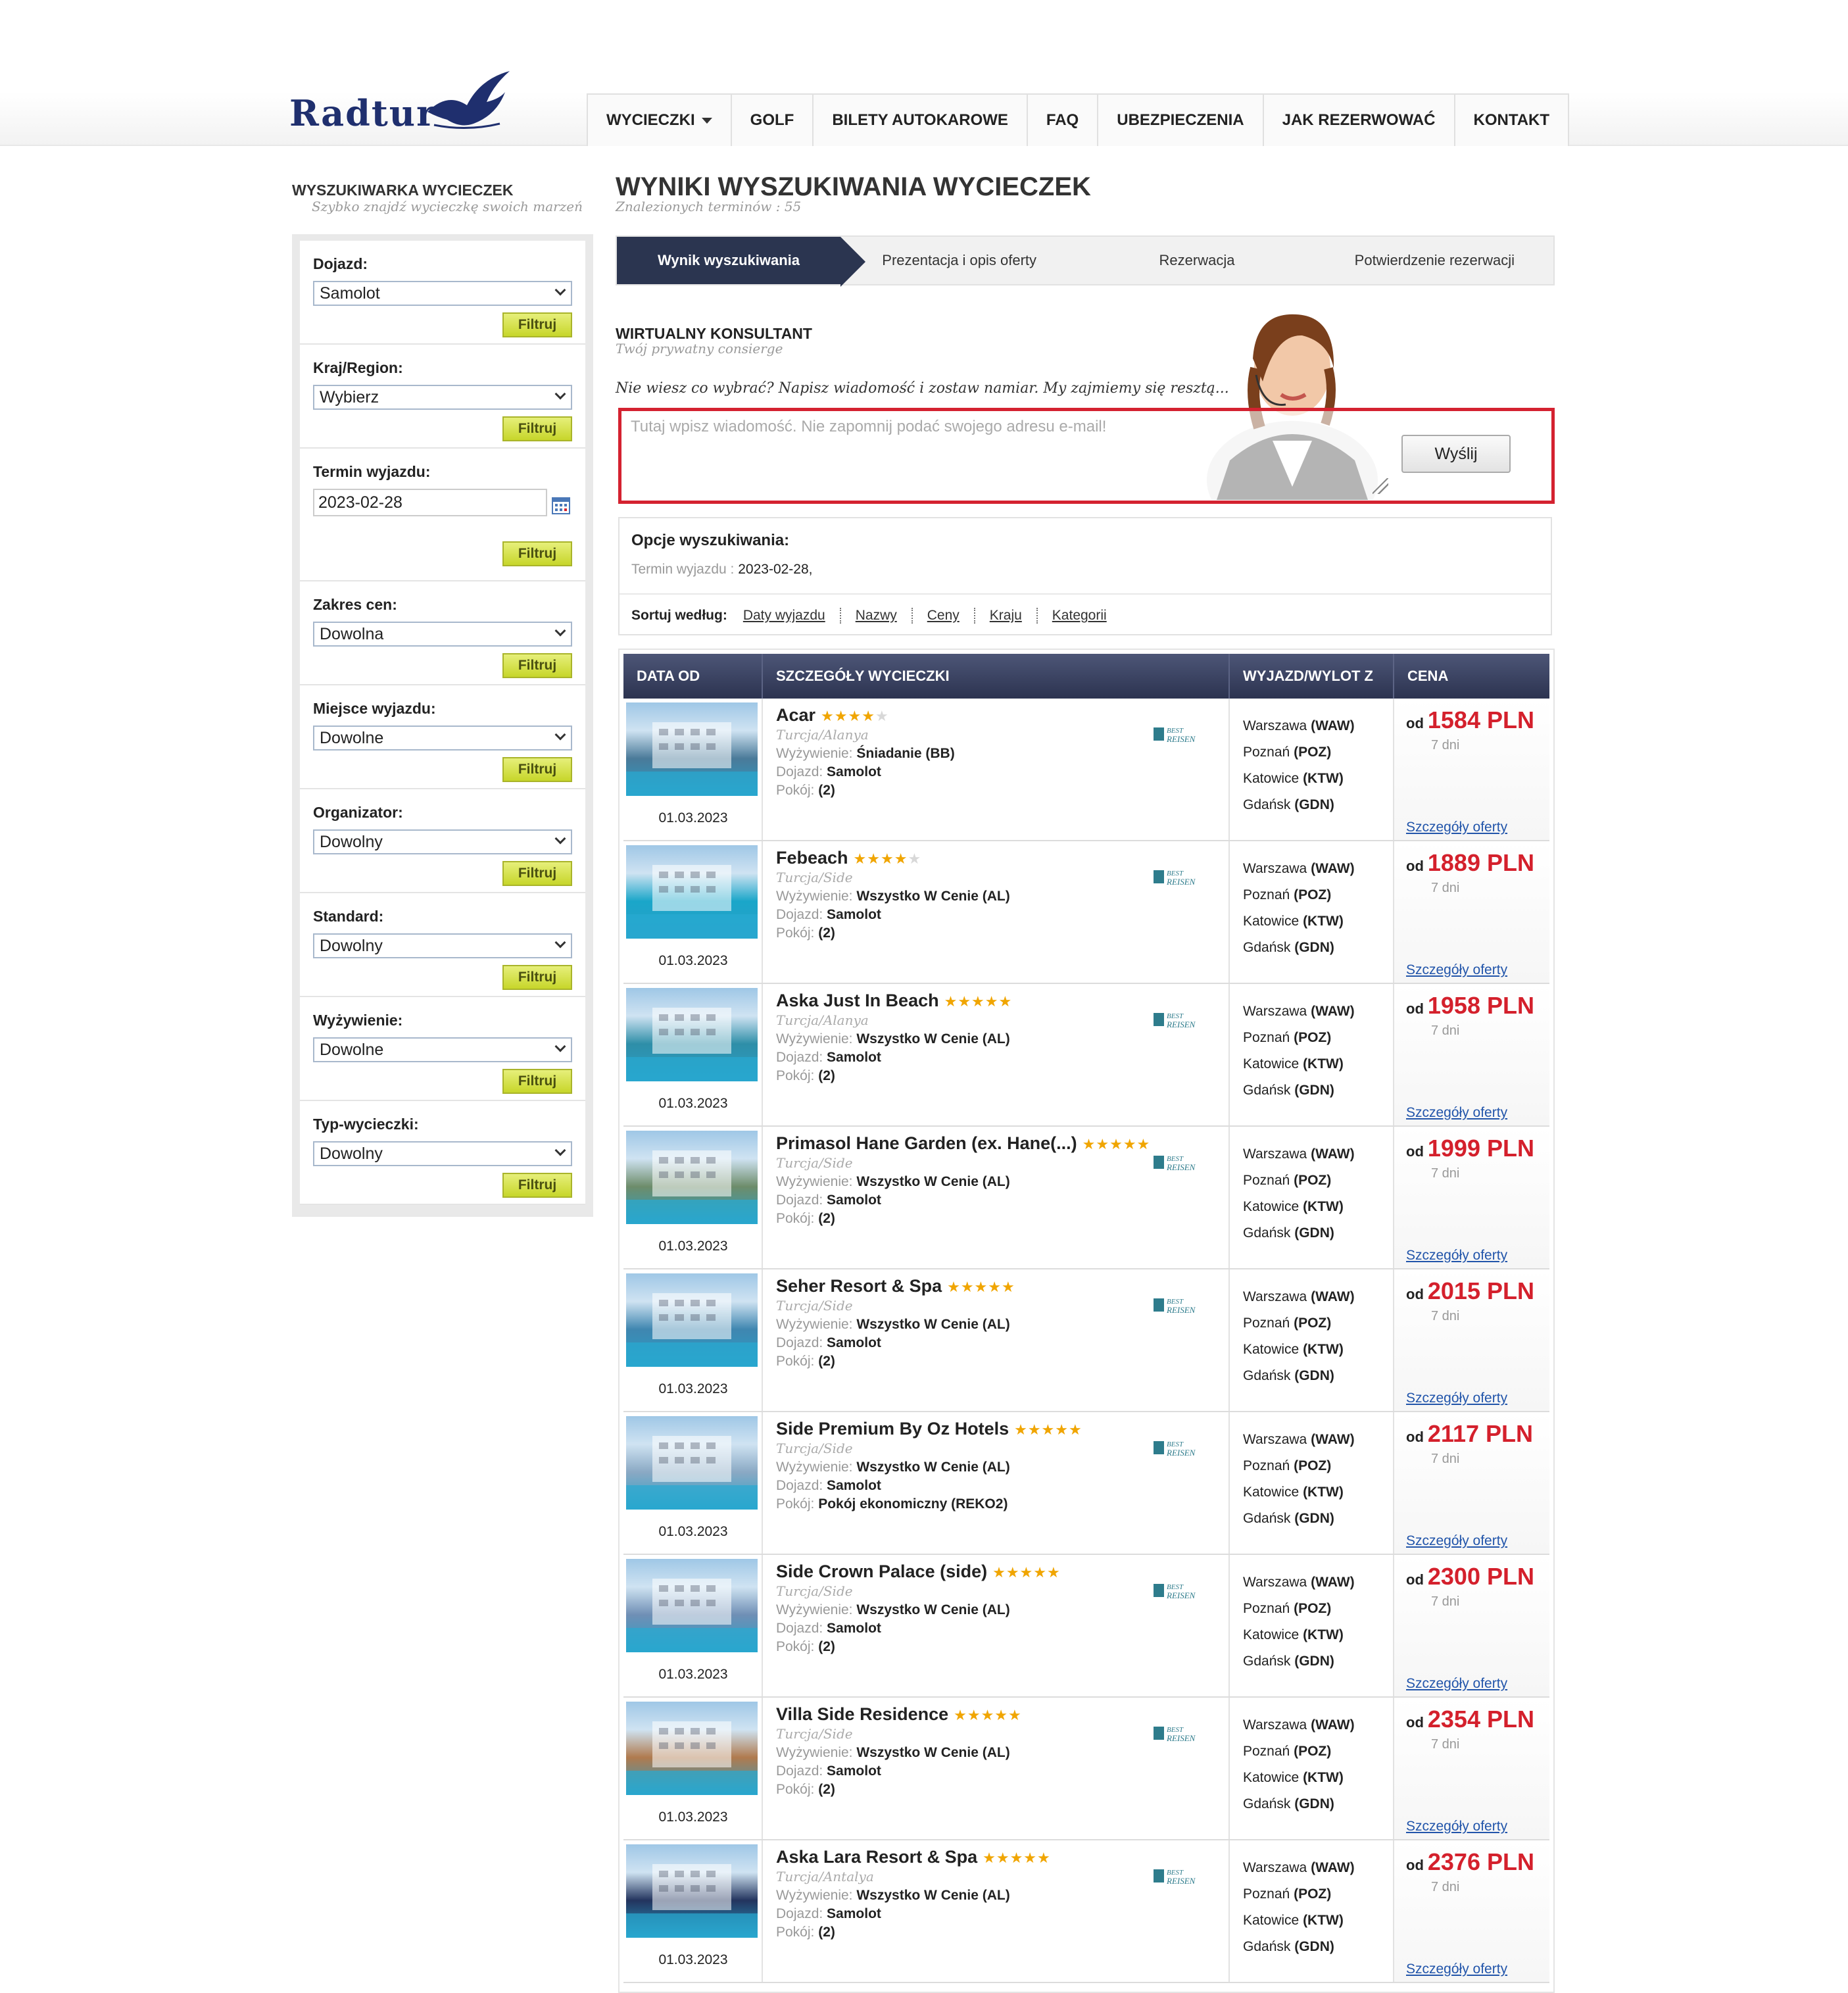 The height and width of the screenshot is (1993, 1848). I want to click on nav-item-faq: FAQ, so click(1063, 120).